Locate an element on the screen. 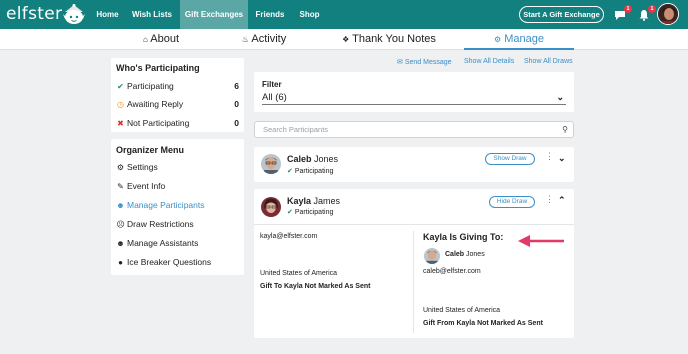  search-icon: ⚲ is located at coordinates (565, 129).